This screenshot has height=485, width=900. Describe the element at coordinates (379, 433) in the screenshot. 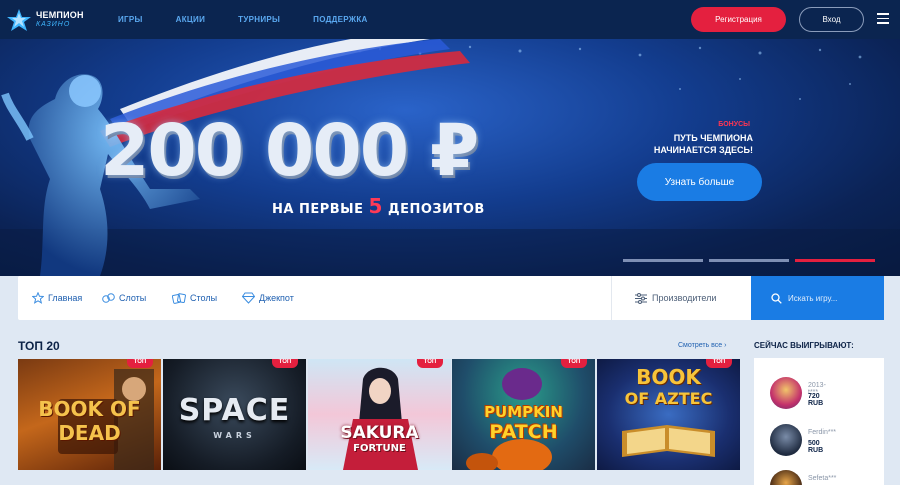

I see `game-title: SAKURA` at that location.